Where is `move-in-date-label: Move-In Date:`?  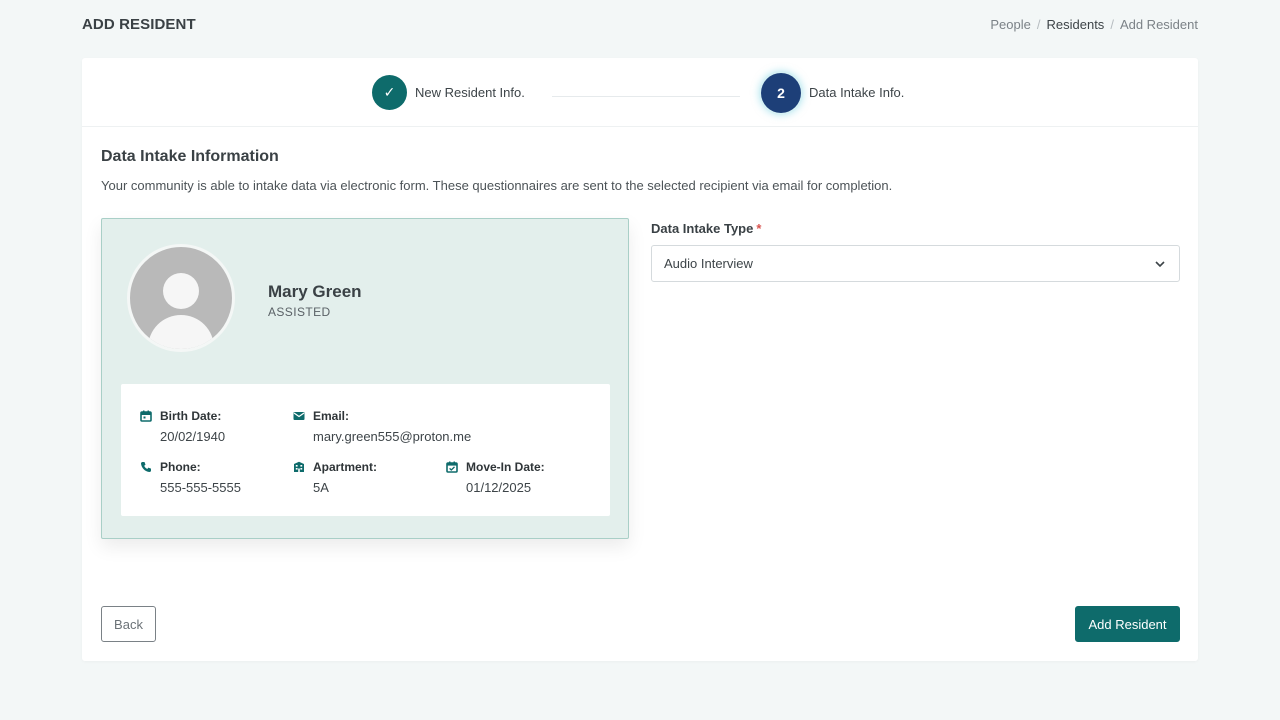 move-in-date-label: Move-In Date: is located at coordinates (505, 467).